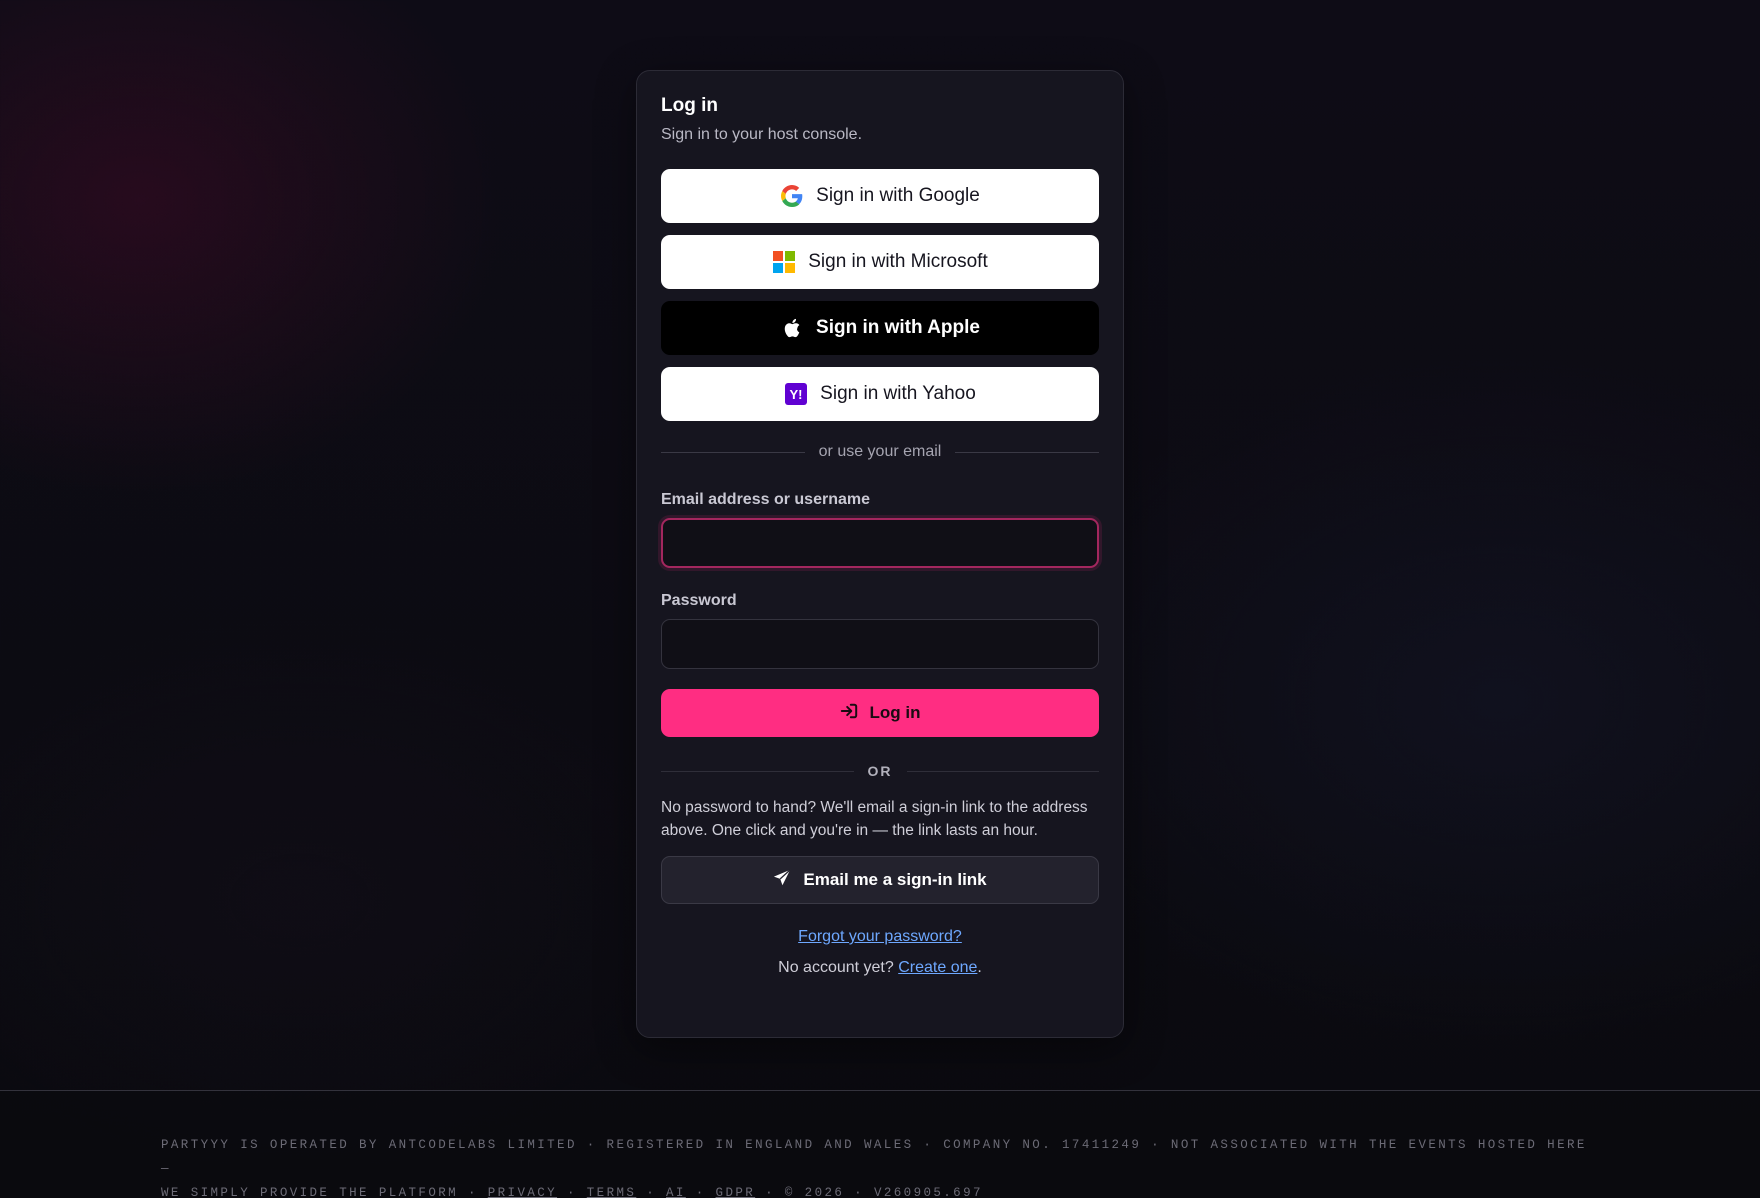 This screenshot has width=1760, height=1198. Describe the element at coordinates (765, 499) in the screenshot. I see `email-label: Email address or username` at that location.